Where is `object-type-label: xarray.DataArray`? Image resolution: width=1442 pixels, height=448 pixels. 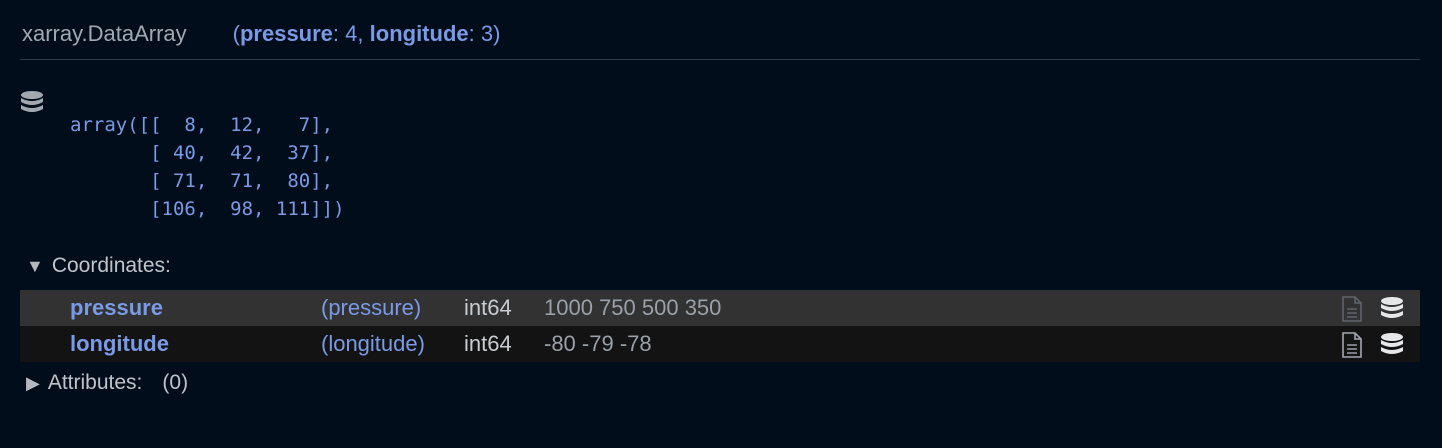
object-type-label: xarray.DataArray is located at coordinates (104, 33).